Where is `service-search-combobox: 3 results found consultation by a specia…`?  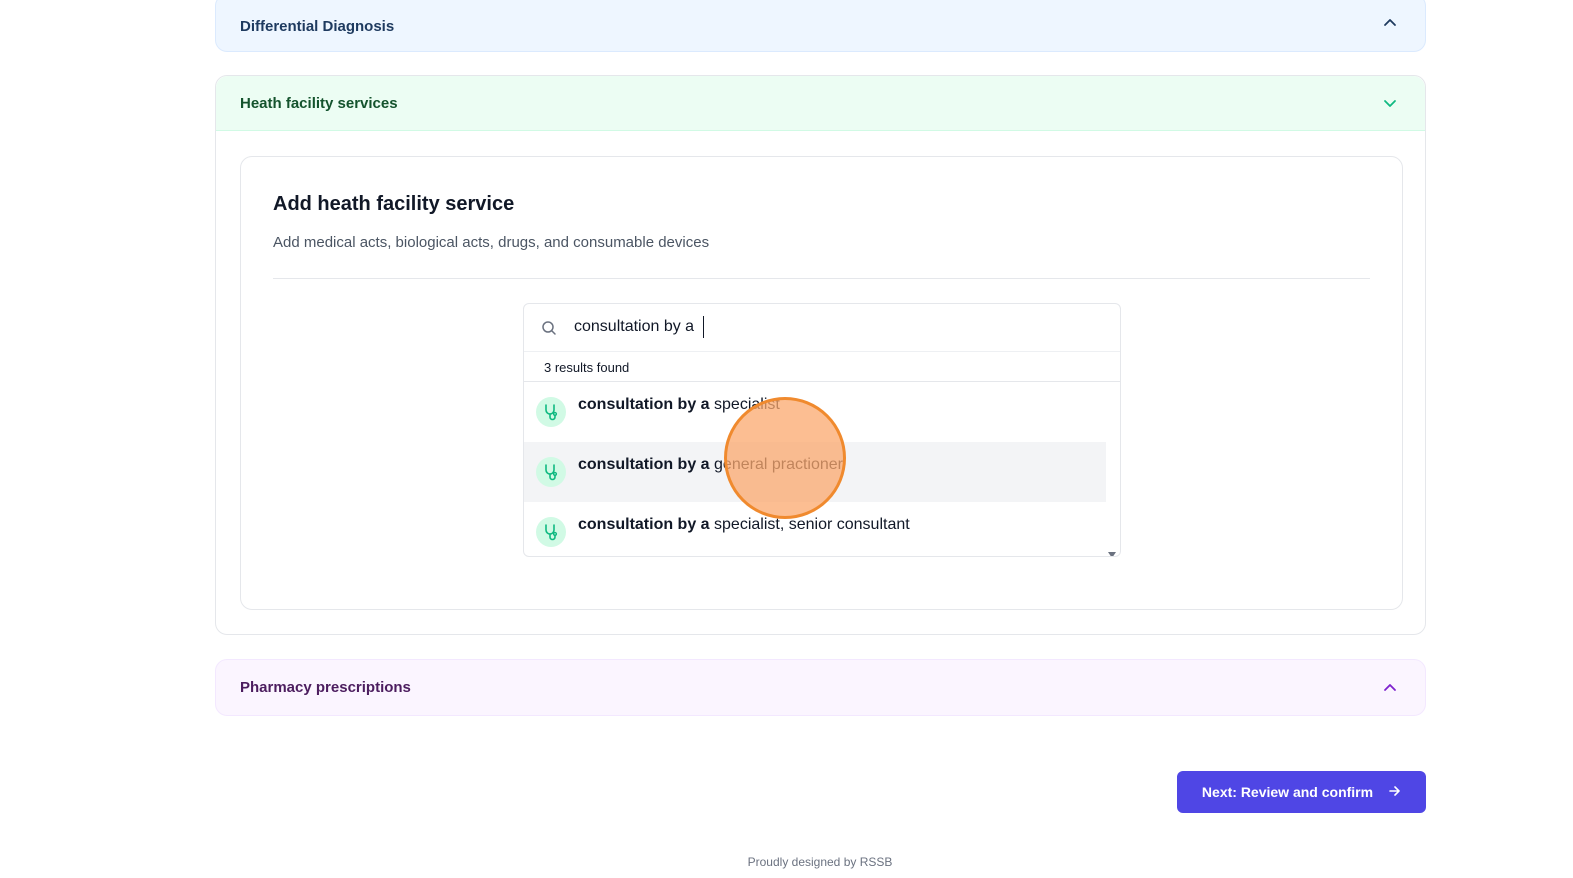 service-search-combobox: 3 results found consultation by a specia… is located at coordinates (822, 430).